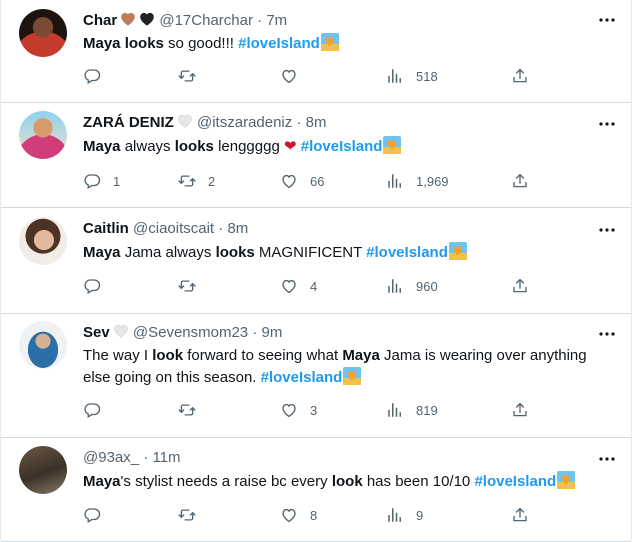 Image resolution: width=634 pixels, height=542 pixels. What do you see at coordinates (212, 181) in the screenshot?
I see `retweet-count: 2` at bounding box center [212, 181].